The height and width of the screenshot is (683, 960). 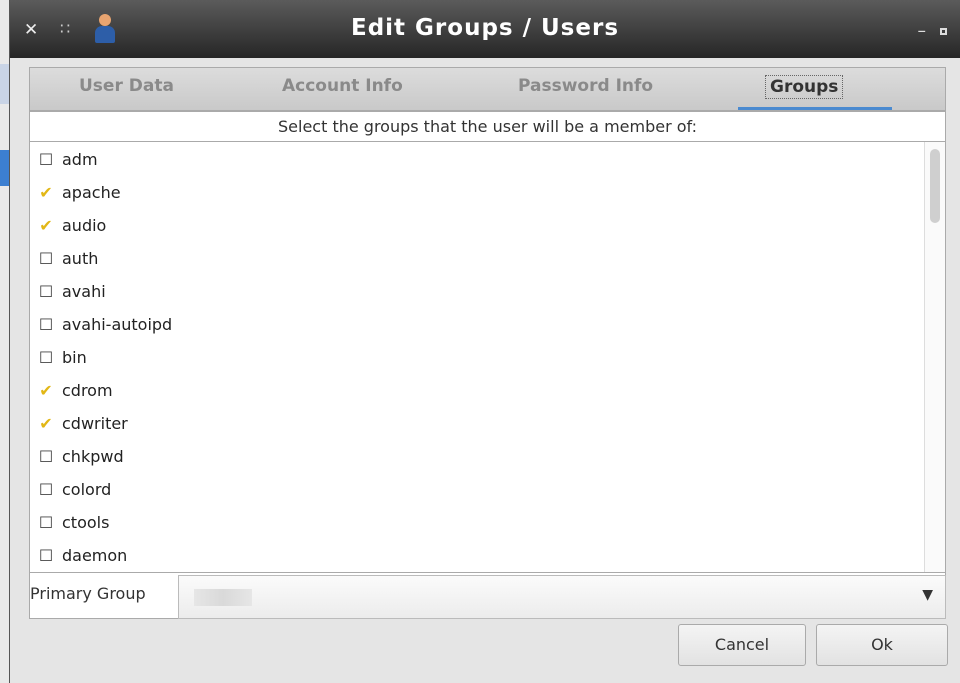 I want to click on primary-group-value-redacted, so click(x=223, y=597).